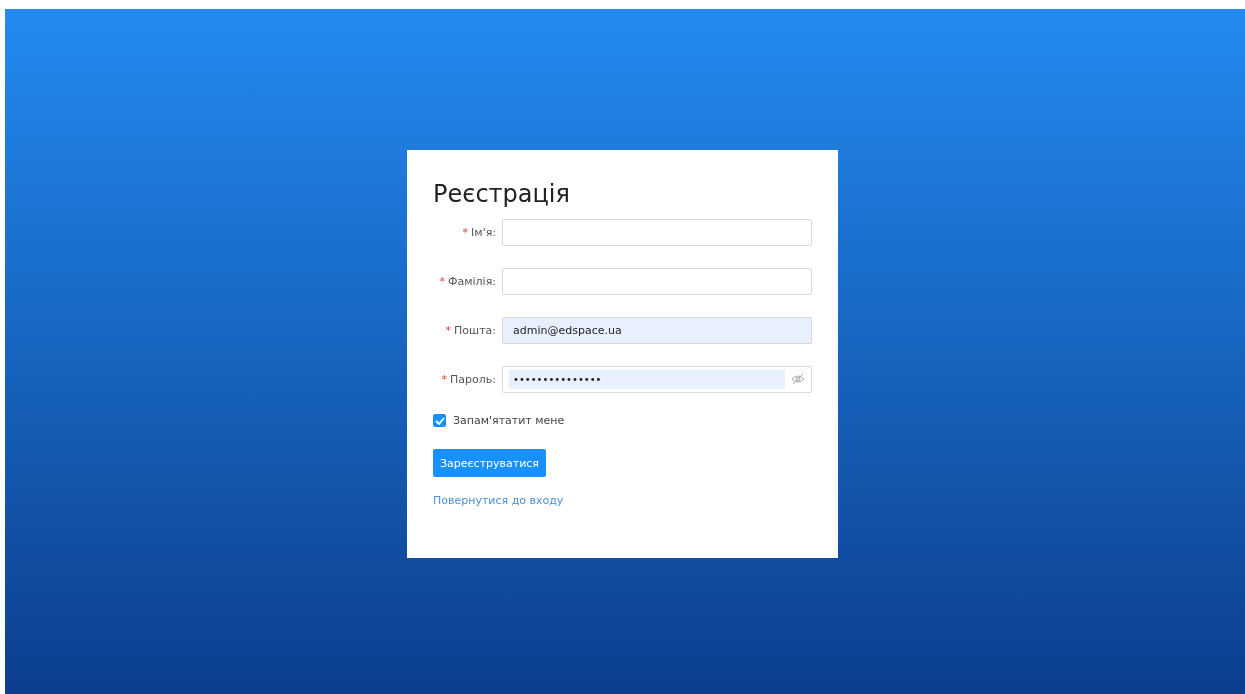  I want to click on hidden-eye-icon, so click(798, 379).